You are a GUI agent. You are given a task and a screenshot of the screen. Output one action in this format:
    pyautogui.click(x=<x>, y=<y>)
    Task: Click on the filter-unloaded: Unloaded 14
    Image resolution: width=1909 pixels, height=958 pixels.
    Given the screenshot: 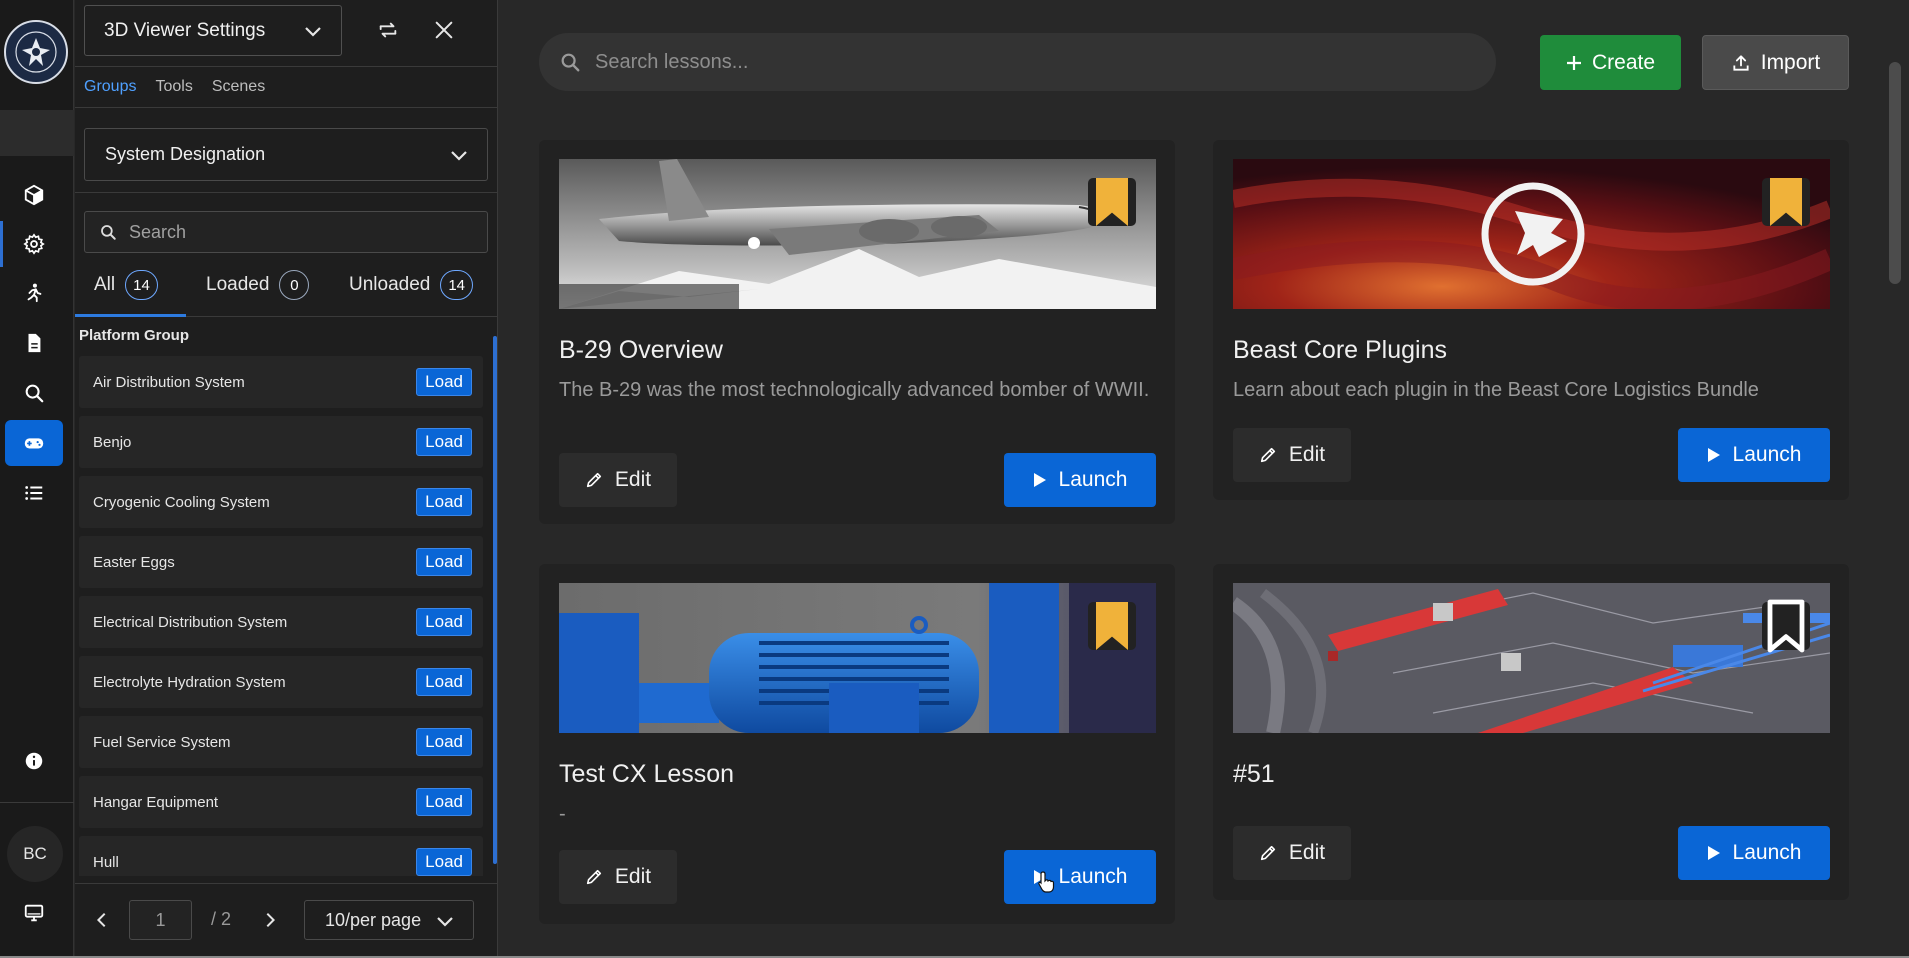 What is the action you would take?
    pyautogui.click(x=411, y=285)
    